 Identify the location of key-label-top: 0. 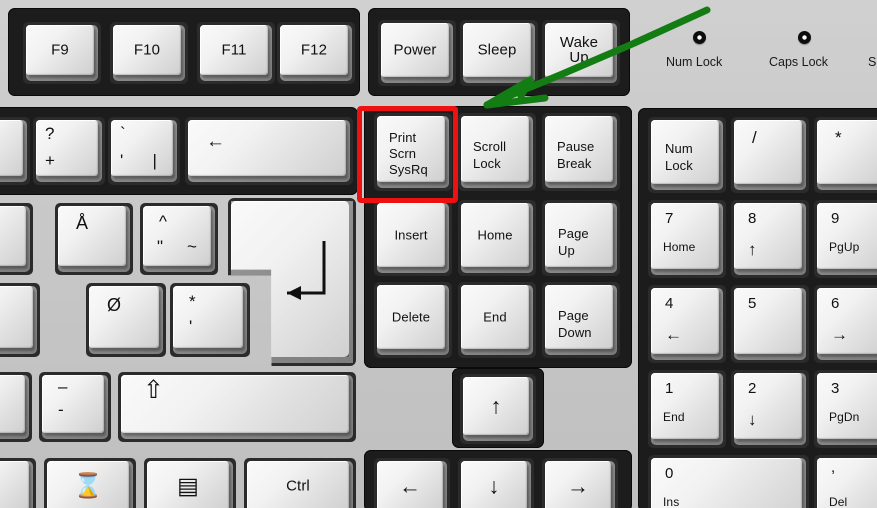
(669, 473).